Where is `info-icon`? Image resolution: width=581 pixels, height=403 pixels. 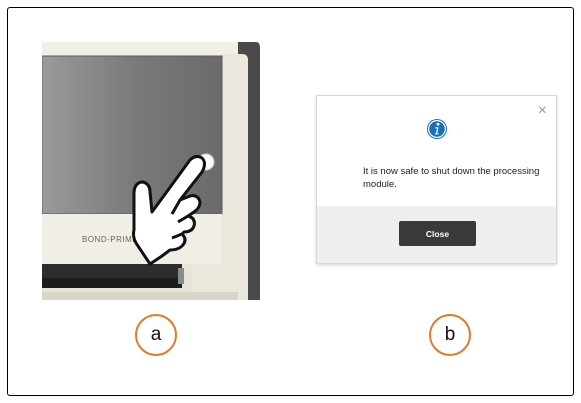
info-icon is located at coordinates (437, 129).